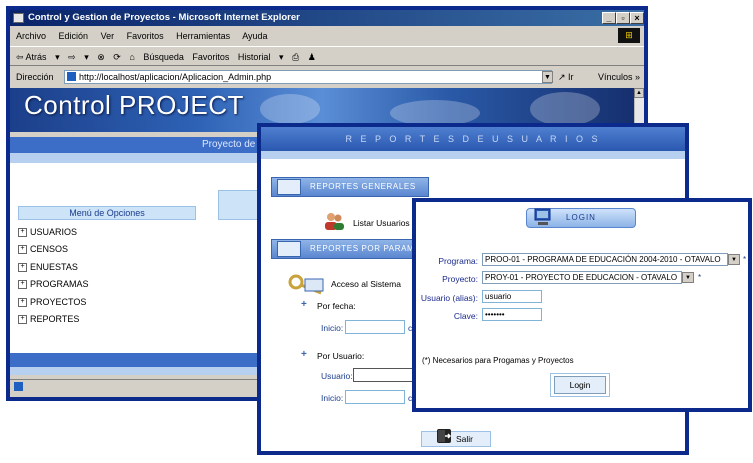 This screenshot has width=753, height=463. What do you see at coordinates (55, 319) in the screenshot?
I see `menu-item-label: REPORTES` at bounding box center [55, 319].